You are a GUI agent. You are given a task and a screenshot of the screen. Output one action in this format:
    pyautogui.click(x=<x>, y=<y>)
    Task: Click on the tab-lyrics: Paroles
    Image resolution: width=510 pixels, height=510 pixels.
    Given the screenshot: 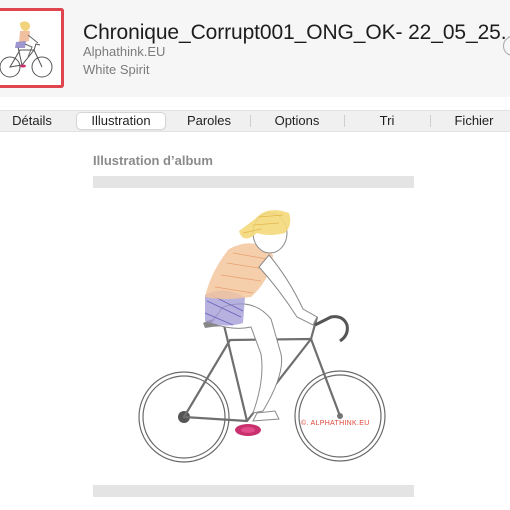 What is the action you would take?
    pyautogui.click(x=209, y=121)
    